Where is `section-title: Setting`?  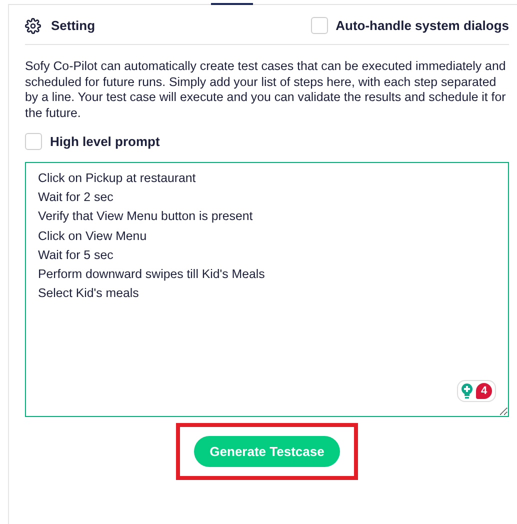 section-title: Setting is located at coordinates (73, 25).